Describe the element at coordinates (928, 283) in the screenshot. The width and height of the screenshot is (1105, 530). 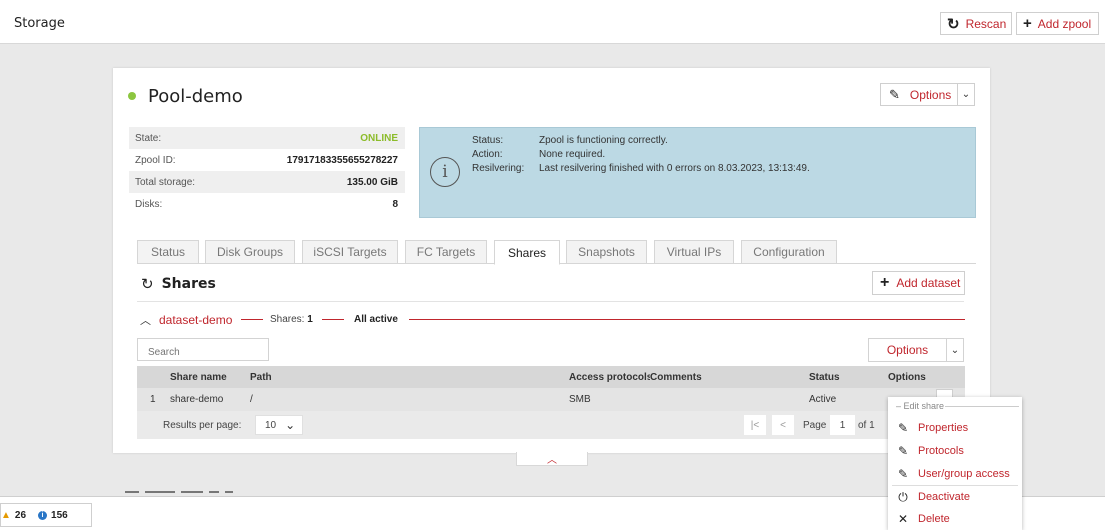
I see `add-dataset-label: Add dataset` at that location.